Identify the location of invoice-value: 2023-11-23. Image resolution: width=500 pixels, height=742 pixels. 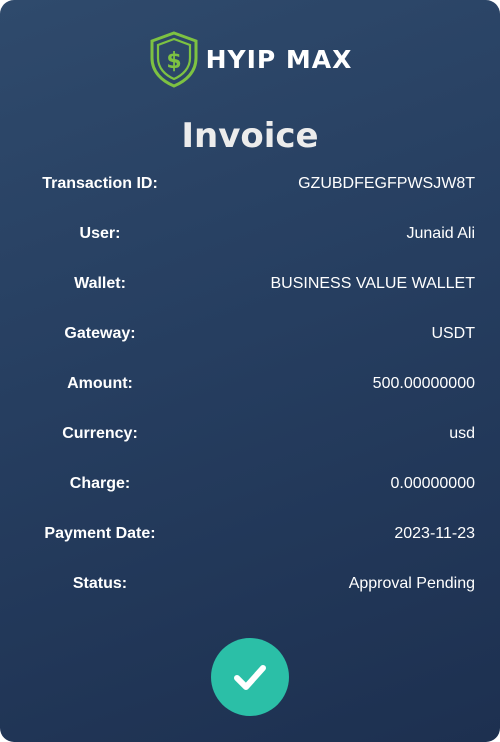
(434, 533).